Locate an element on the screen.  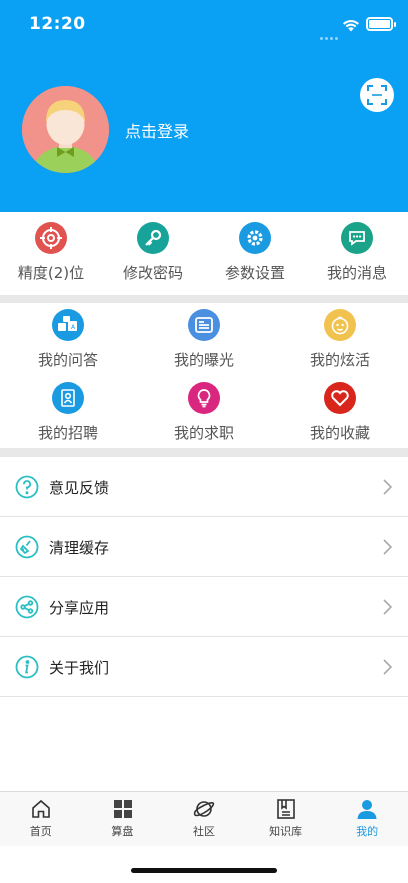
tab-community: 社区 is located at coordinates (204, 819).